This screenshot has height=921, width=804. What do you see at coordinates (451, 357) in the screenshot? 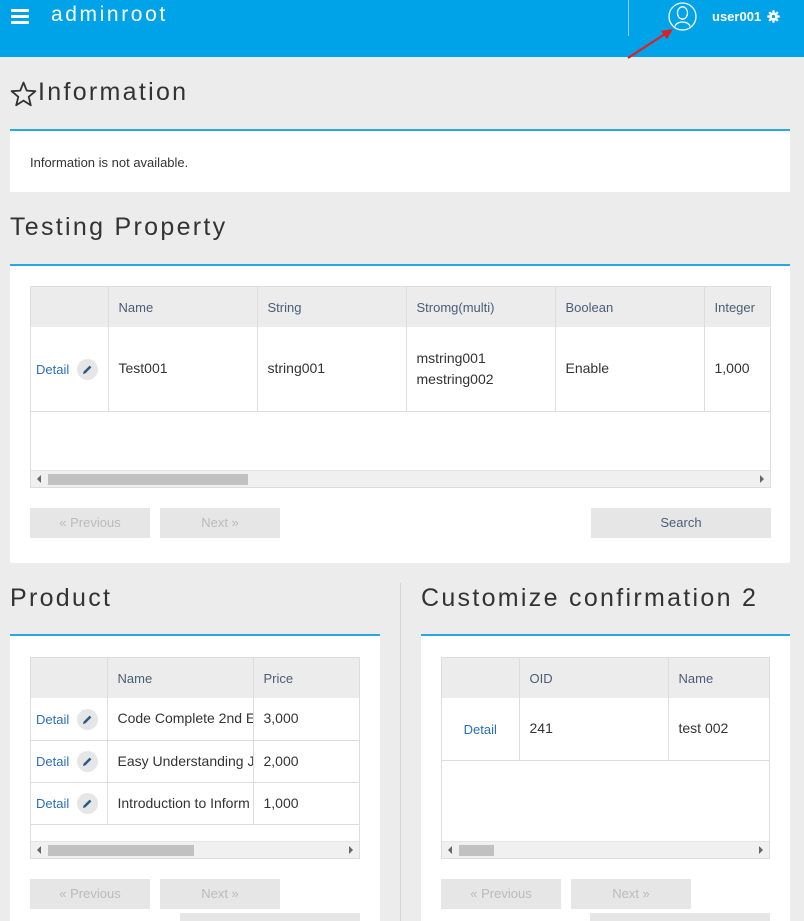
I see `cell-multi-line: mstring001` at bounding box center [451, 357].